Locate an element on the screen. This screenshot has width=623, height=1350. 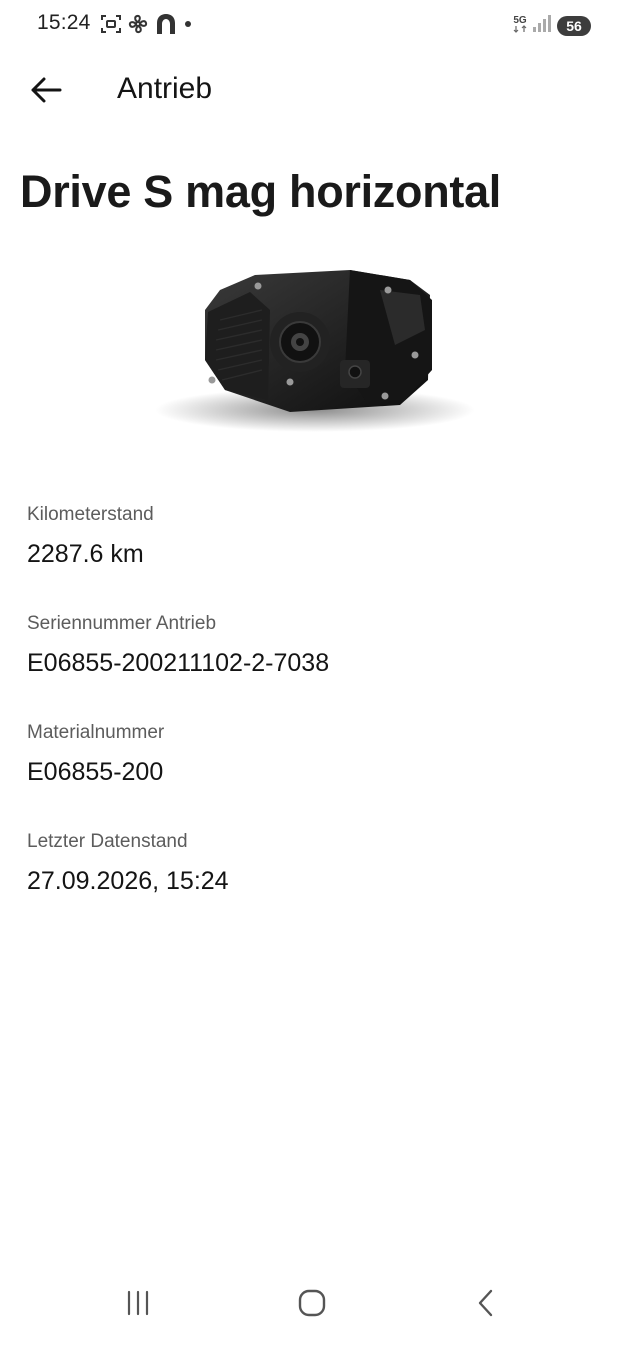
detail-last-data-update: Letzter Datenstand 27.09.2026, 15:24 is located at coordinates (178, 883).